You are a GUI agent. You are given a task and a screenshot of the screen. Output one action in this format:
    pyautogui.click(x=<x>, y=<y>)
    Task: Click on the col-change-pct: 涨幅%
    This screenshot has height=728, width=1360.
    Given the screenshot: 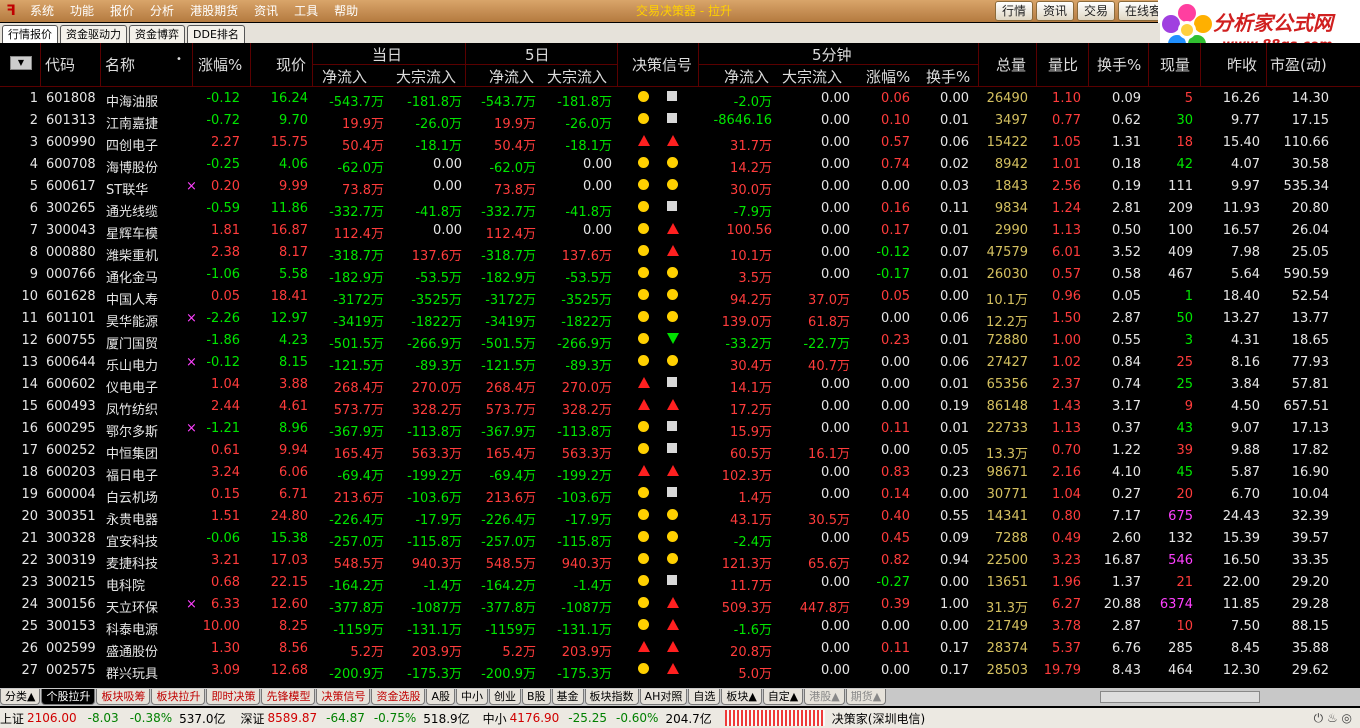 What is the action you would take?
    pyautogui.click(x=220, y=64)
    